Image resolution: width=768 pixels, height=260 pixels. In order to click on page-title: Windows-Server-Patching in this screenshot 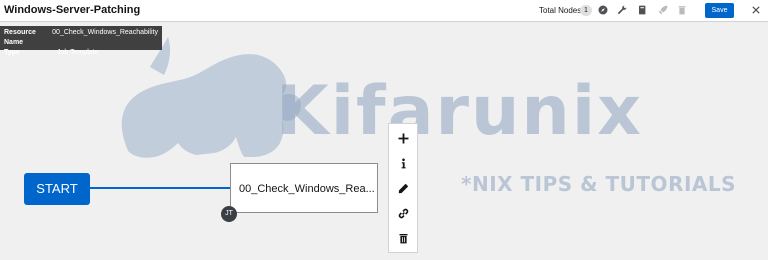, I will do `click(72, 10)`.